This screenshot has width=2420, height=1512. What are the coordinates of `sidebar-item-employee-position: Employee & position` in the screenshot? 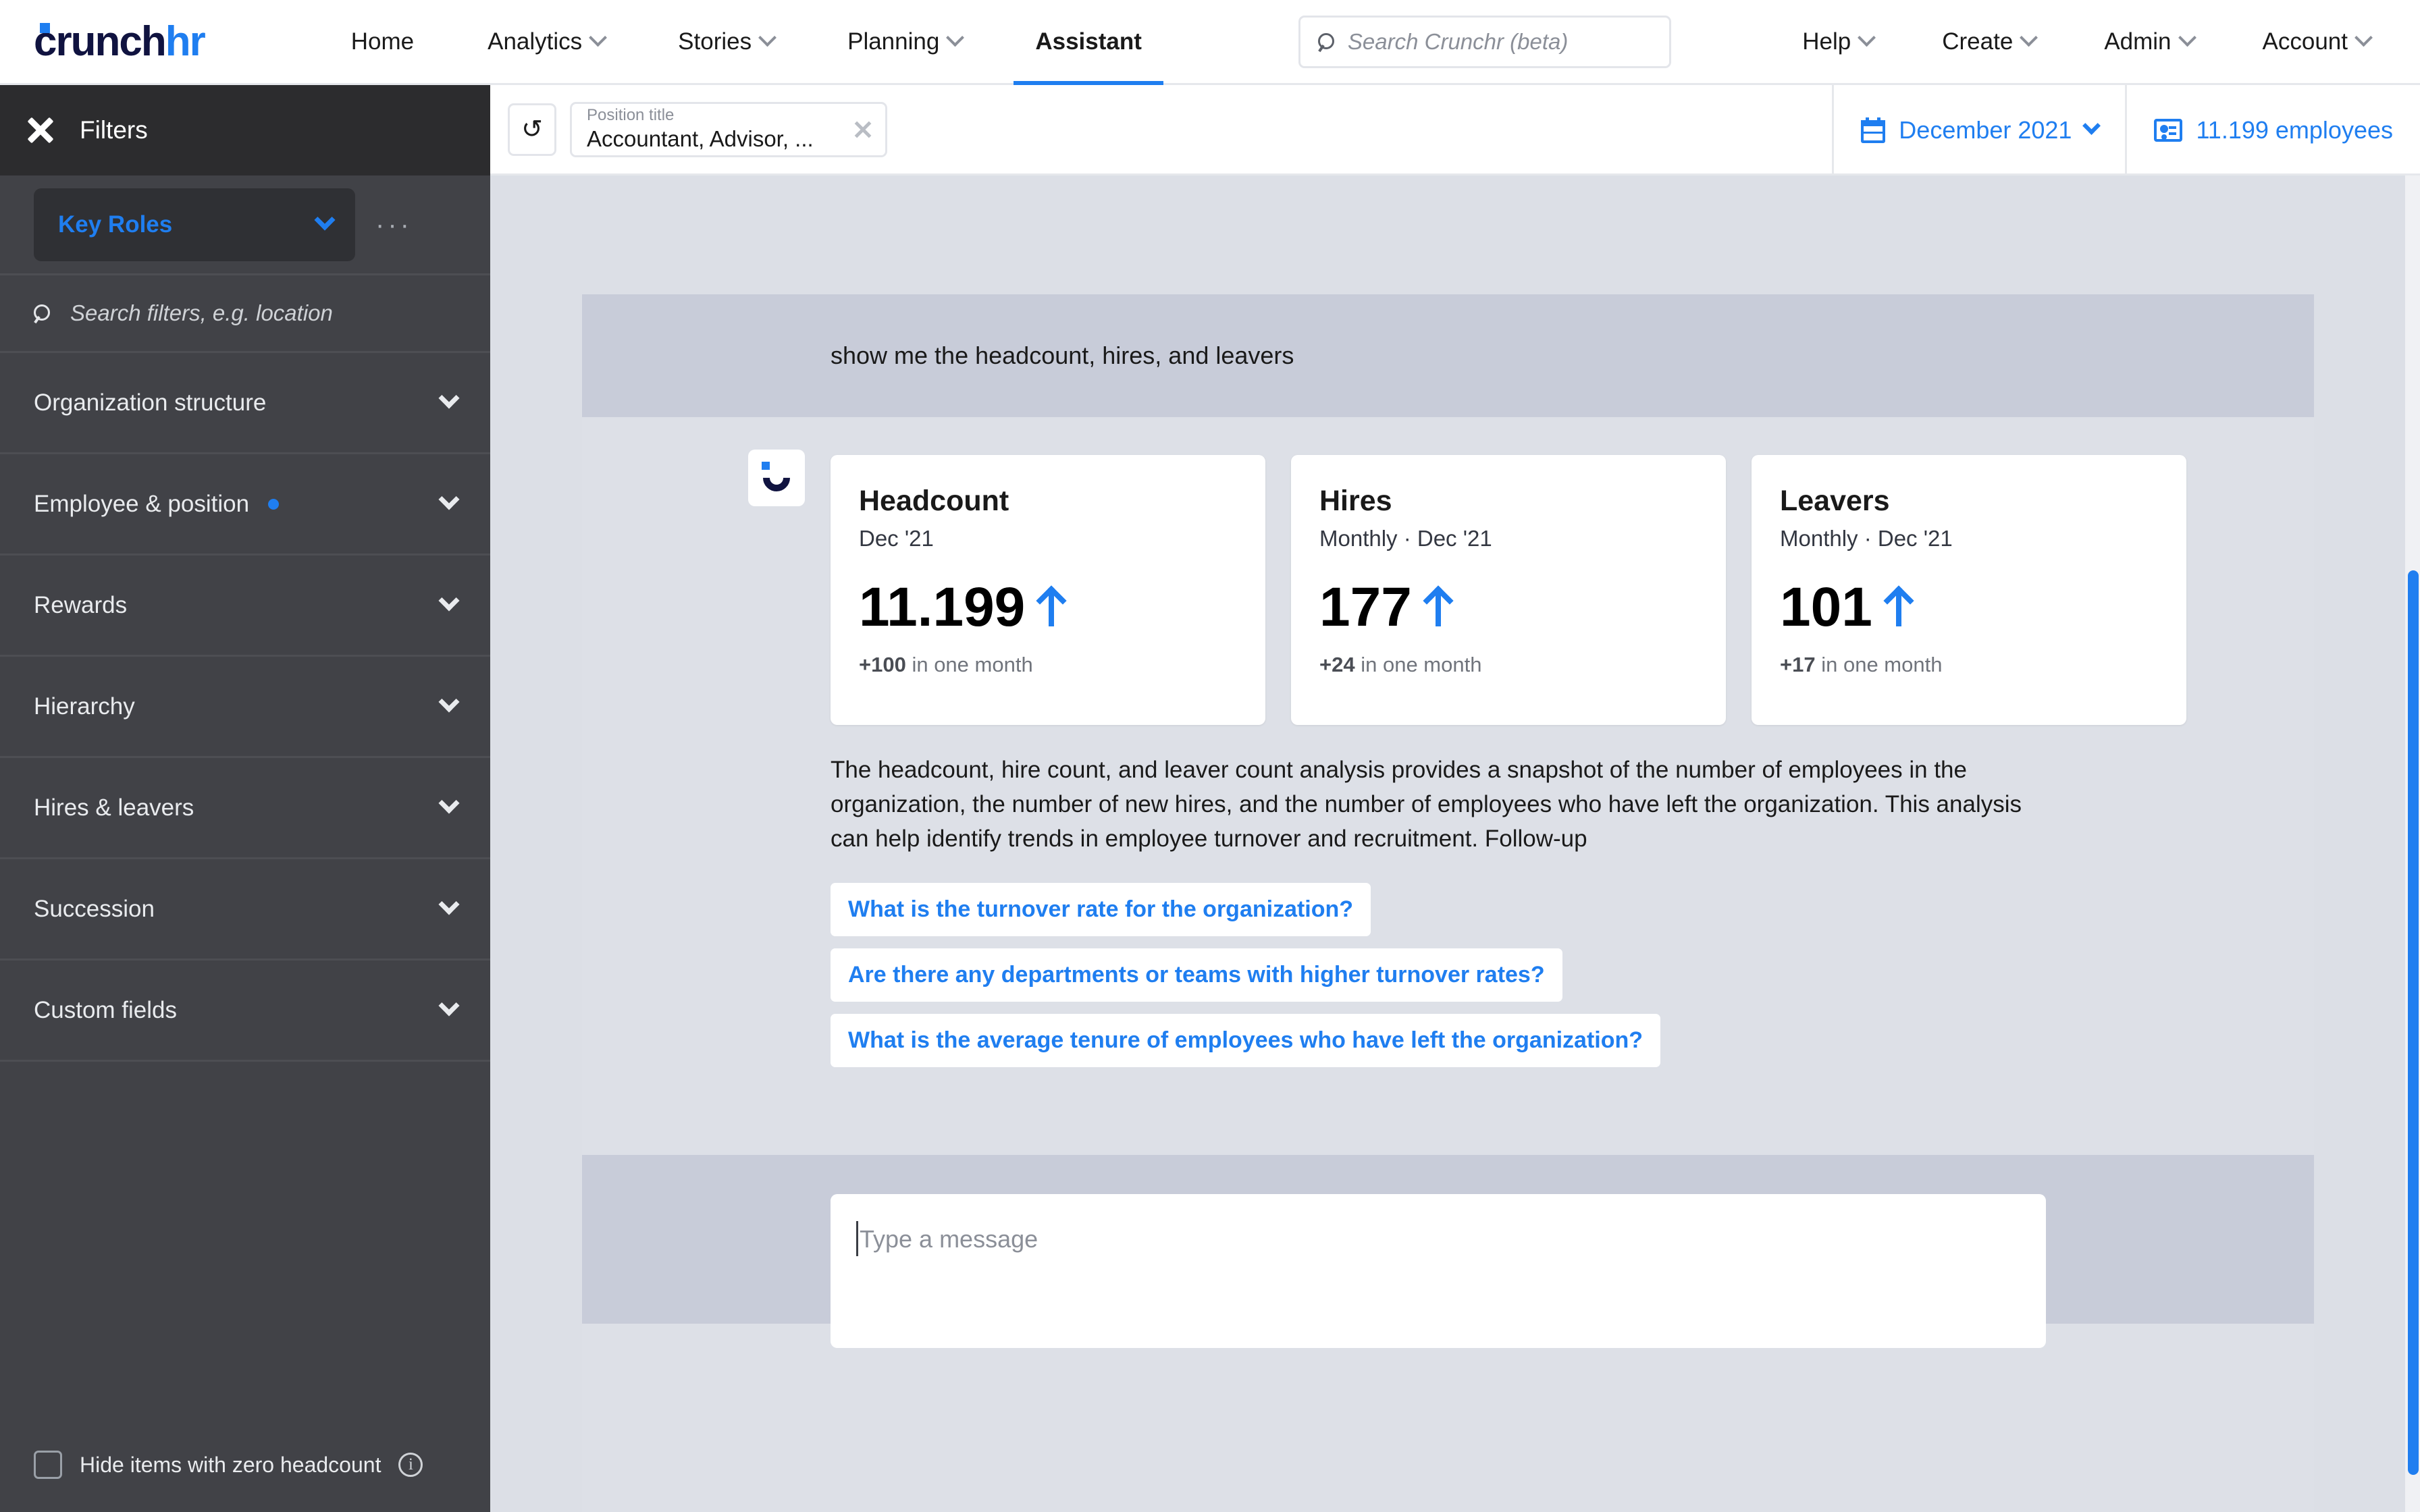 It's located at (245, 505).